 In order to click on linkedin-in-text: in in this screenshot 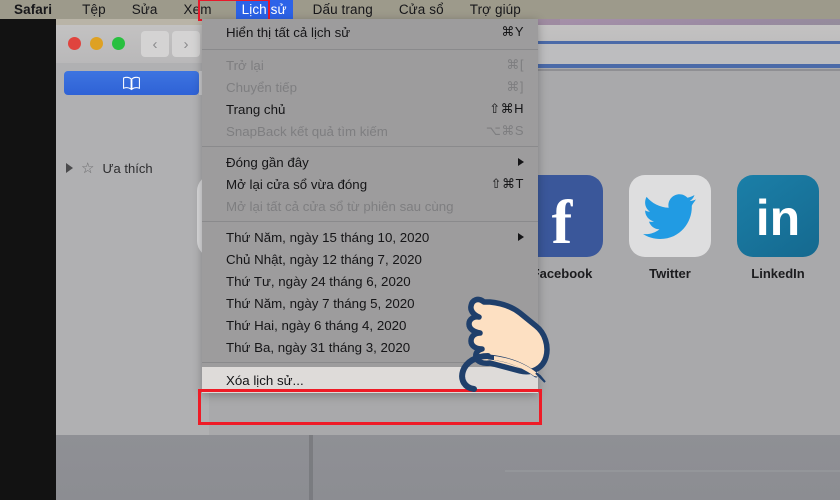, I will do `click(778, 217)`.